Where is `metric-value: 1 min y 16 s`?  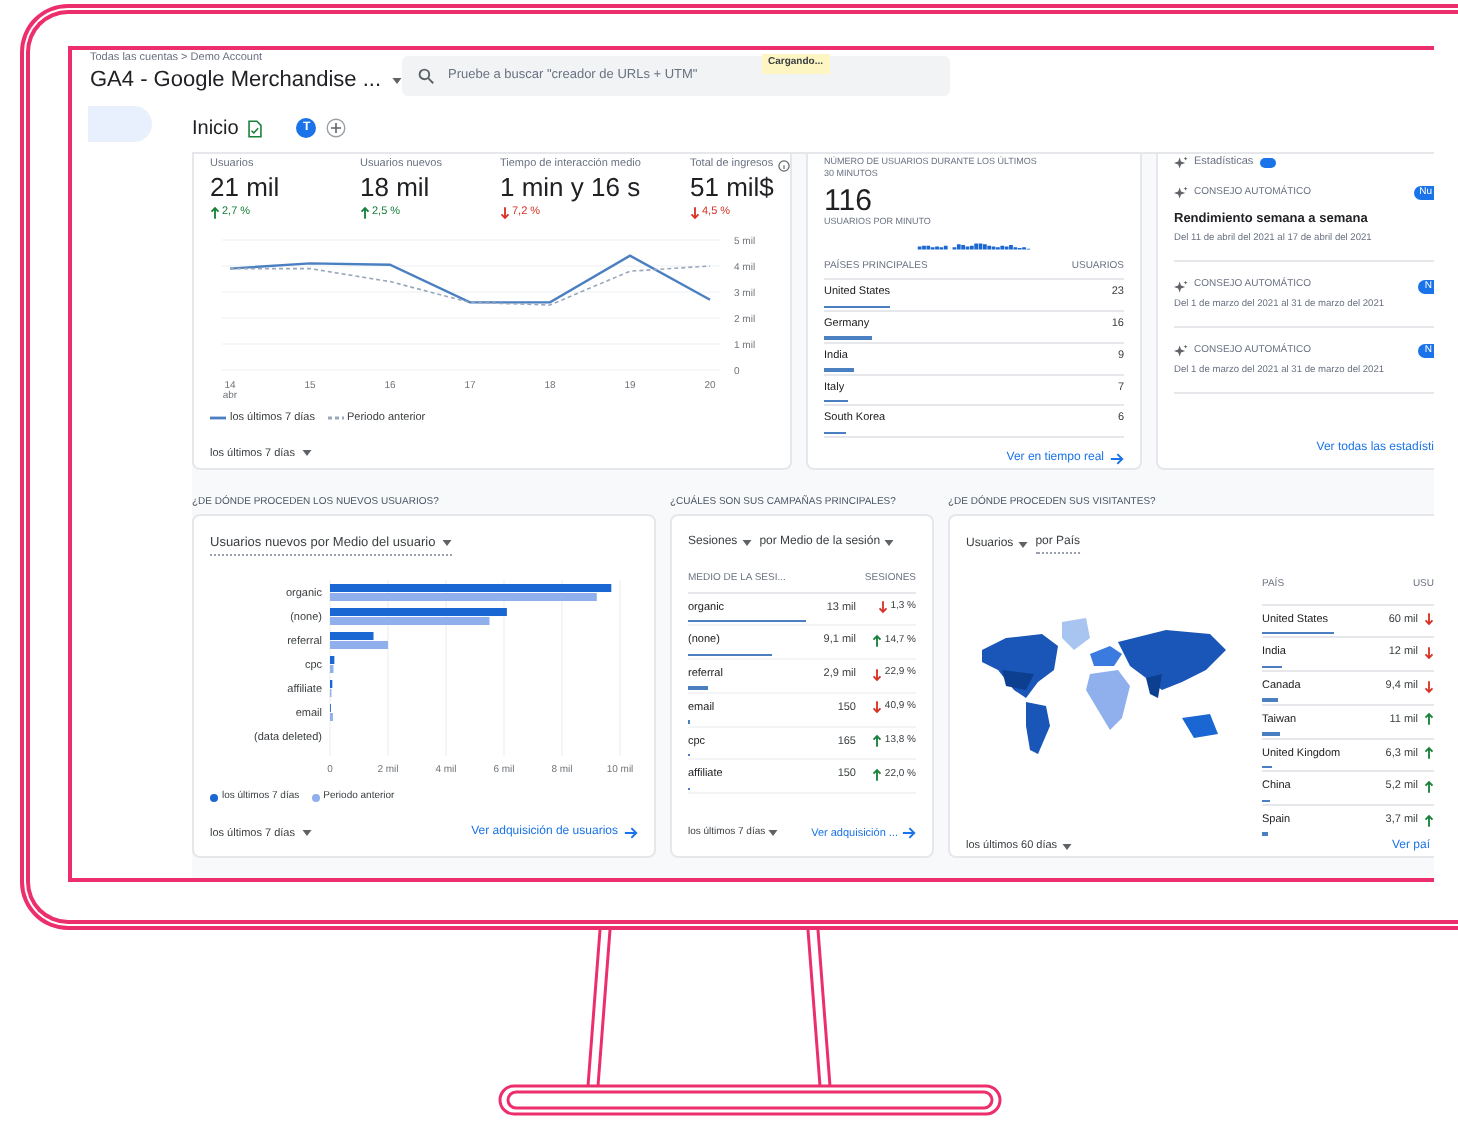
metric-value: 1 min y 16 s is located at coordinates (571, 188).